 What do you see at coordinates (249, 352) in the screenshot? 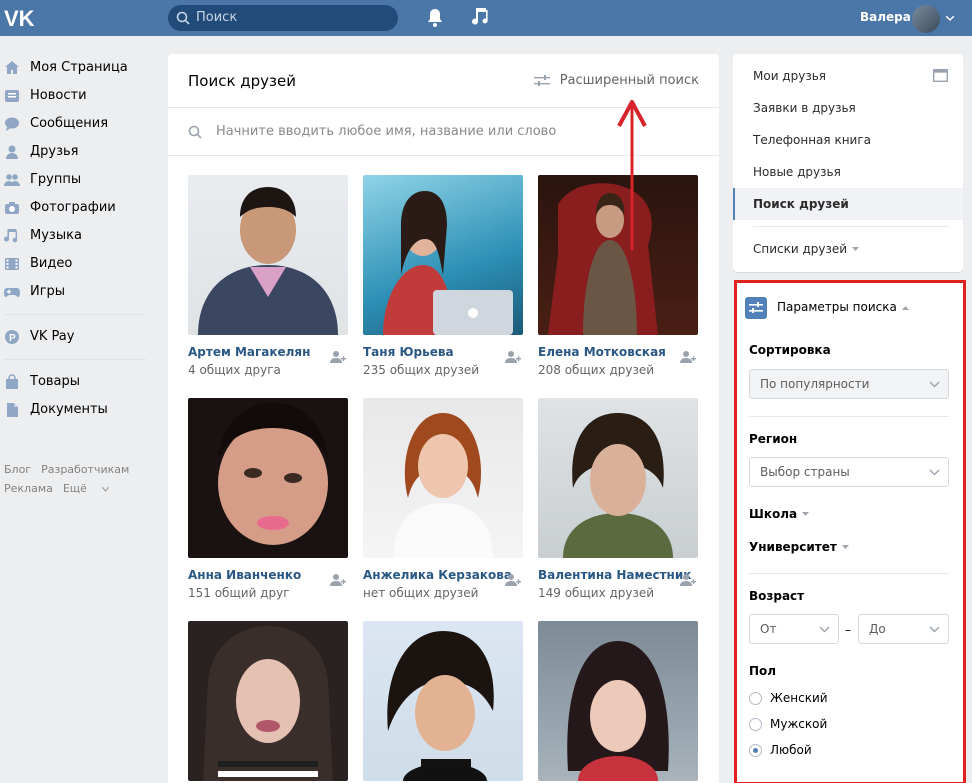
I see `person-name: Артем Магакелян` at bounding box center [249, 352].